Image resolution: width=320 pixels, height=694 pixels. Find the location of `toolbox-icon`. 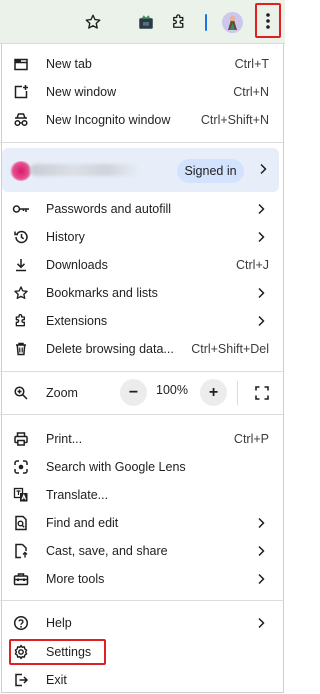

toolbox-icon is located at coordinates (21, 579).